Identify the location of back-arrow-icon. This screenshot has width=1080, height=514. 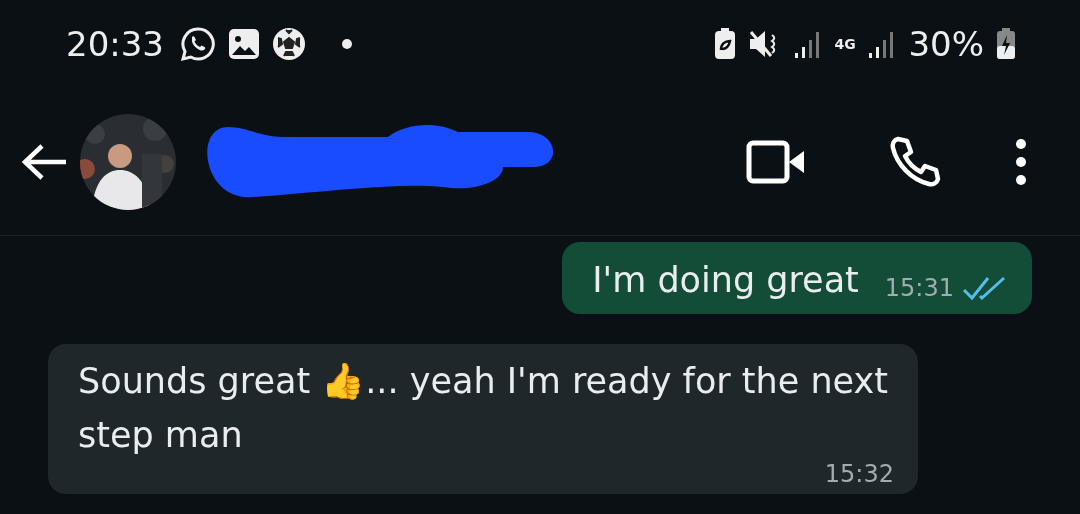
(44, 161).